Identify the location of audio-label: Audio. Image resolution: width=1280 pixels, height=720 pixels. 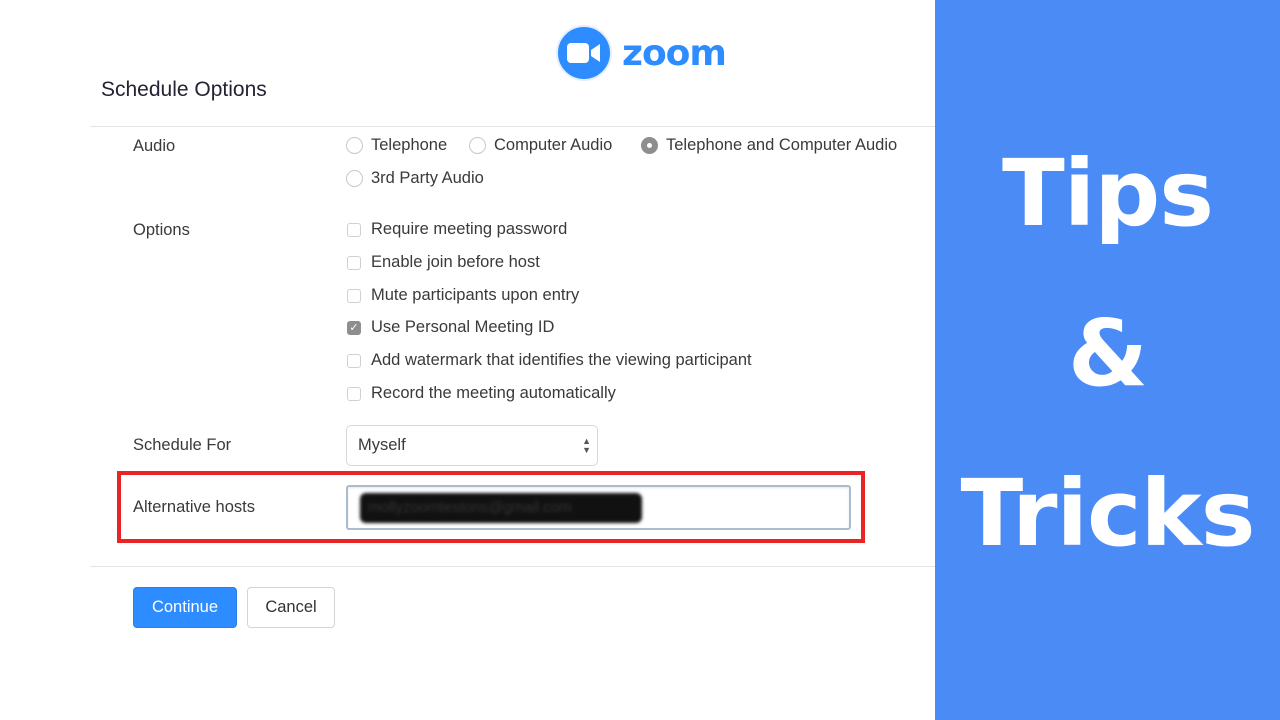
(154, 146).